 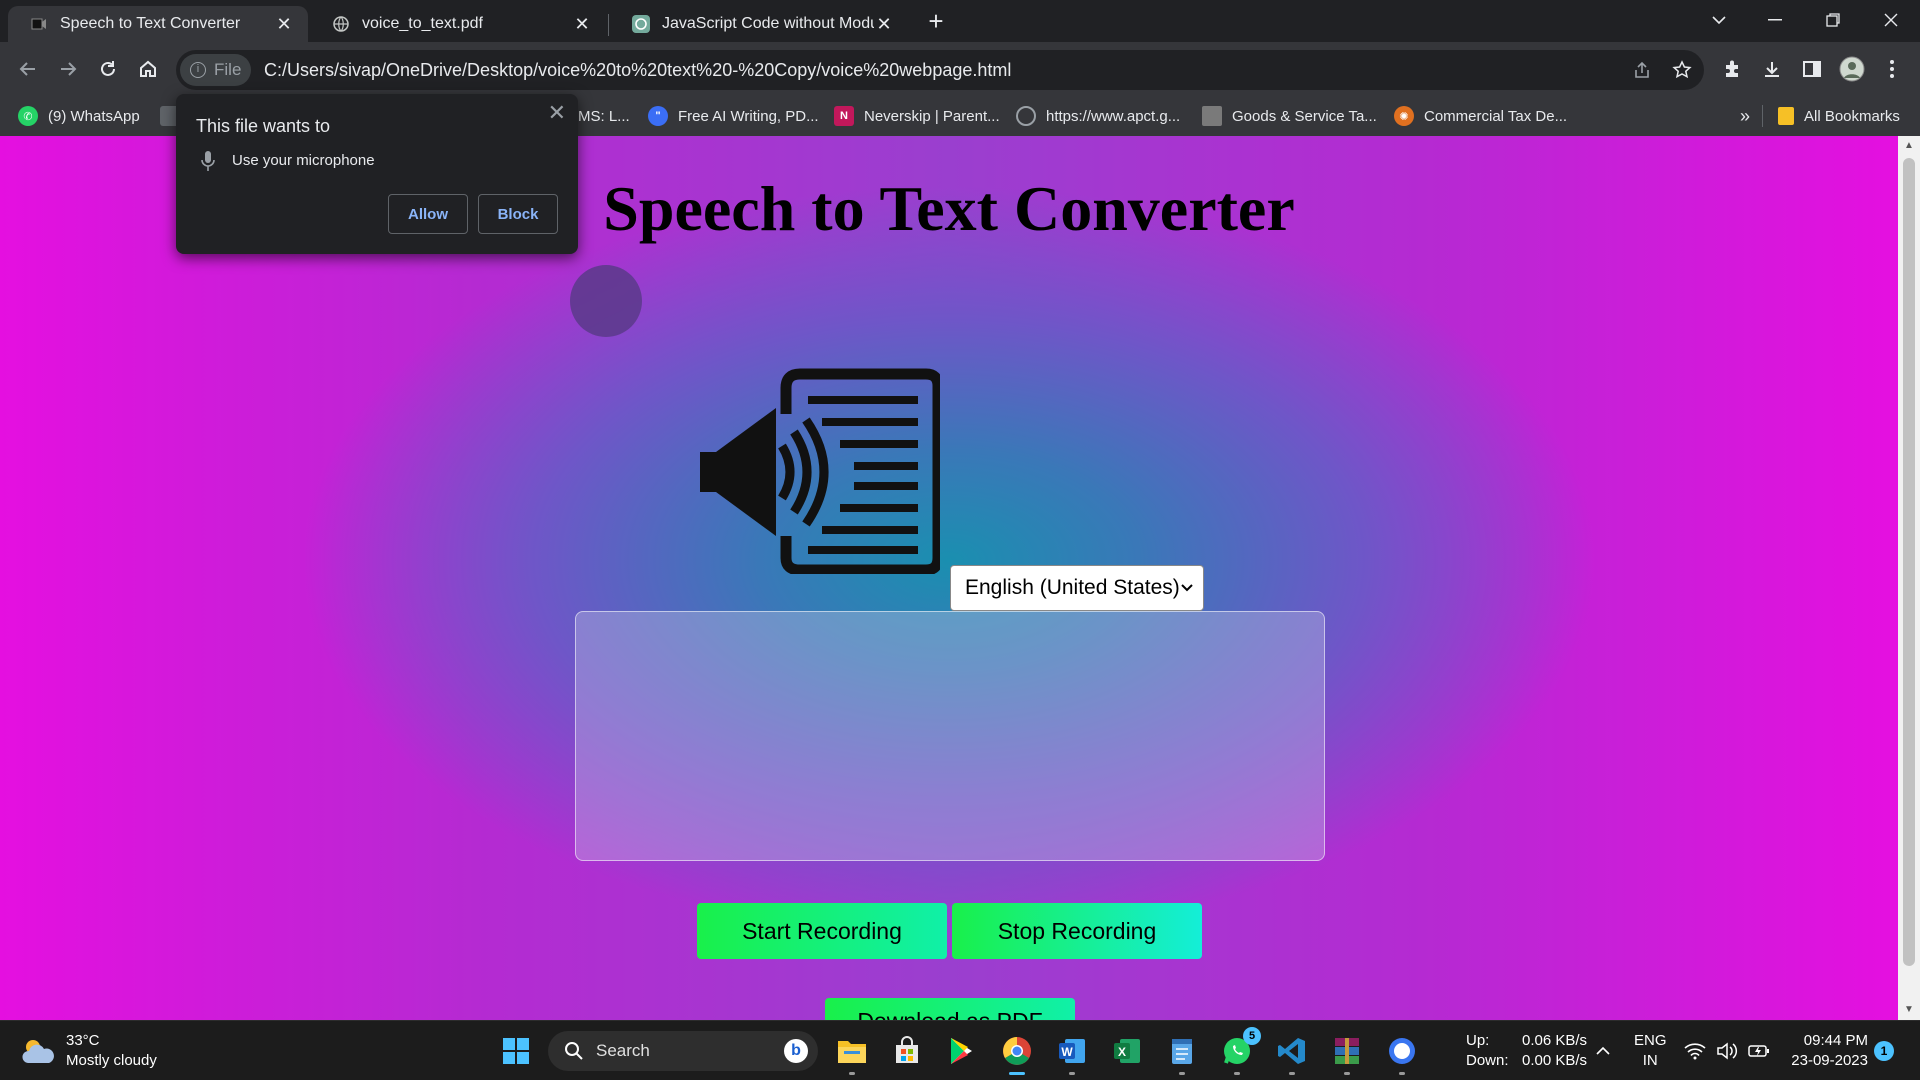 What do you see at coordinates (1650, 1051) in the screenshot?
I see `input-language-indicator: ENG IN` at bounding box center [1650, 1051].